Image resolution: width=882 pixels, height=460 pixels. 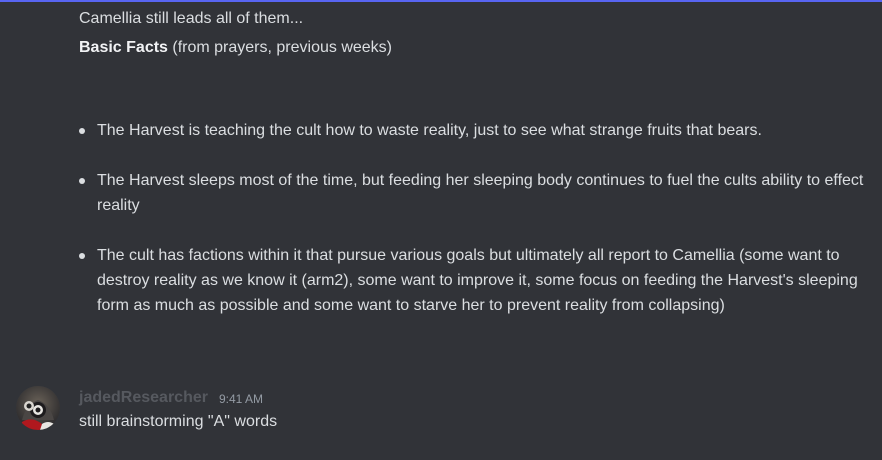 I want to click on facts-heading-bold: Basic Facts, so click(x=123, y=47).